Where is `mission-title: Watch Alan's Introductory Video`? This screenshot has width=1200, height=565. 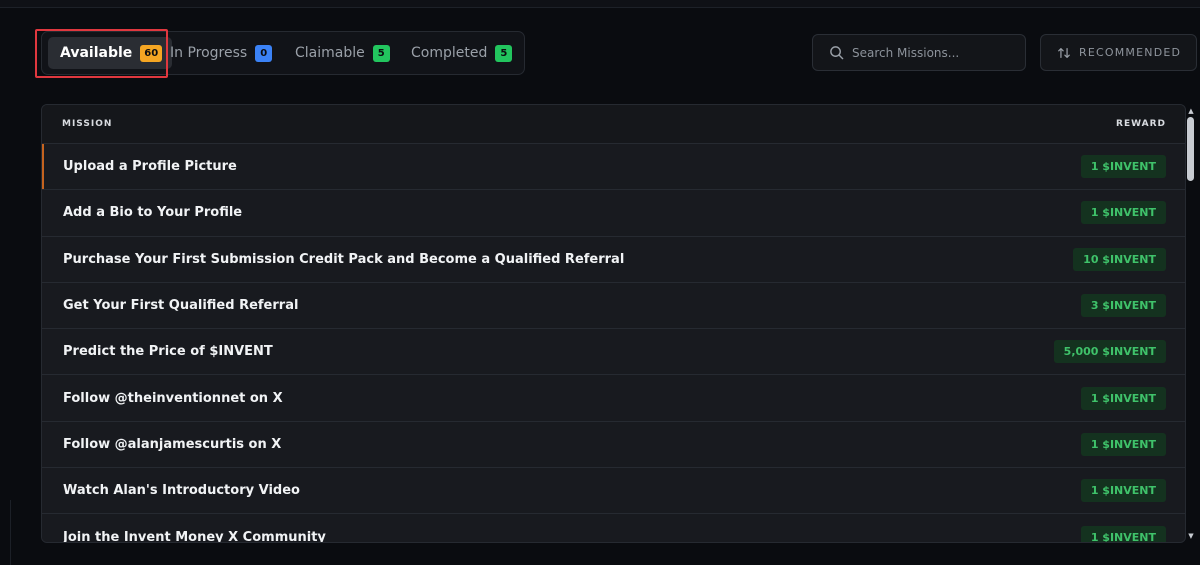 mission-title: Watch Alan's Introductory Video is located at coordinates (181, 491).